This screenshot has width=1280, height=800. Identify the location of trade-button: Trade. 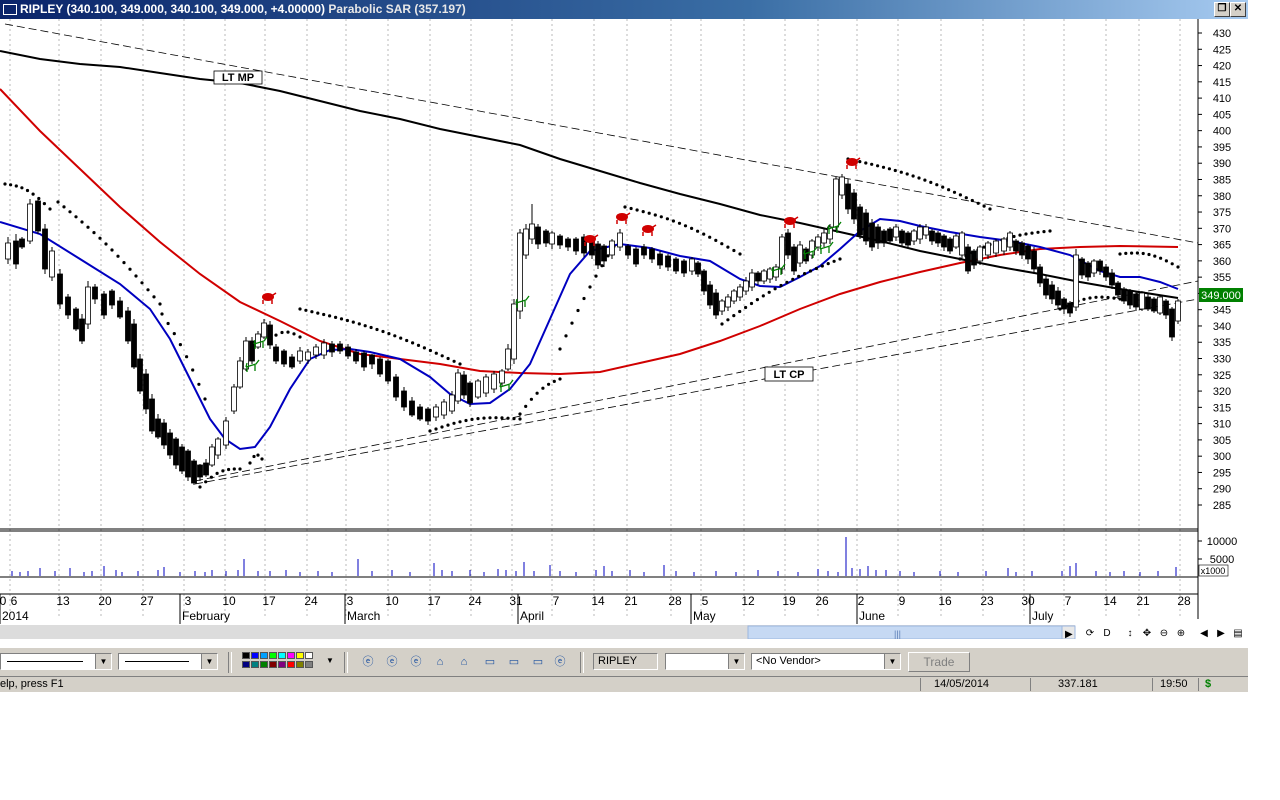
(939, 662).